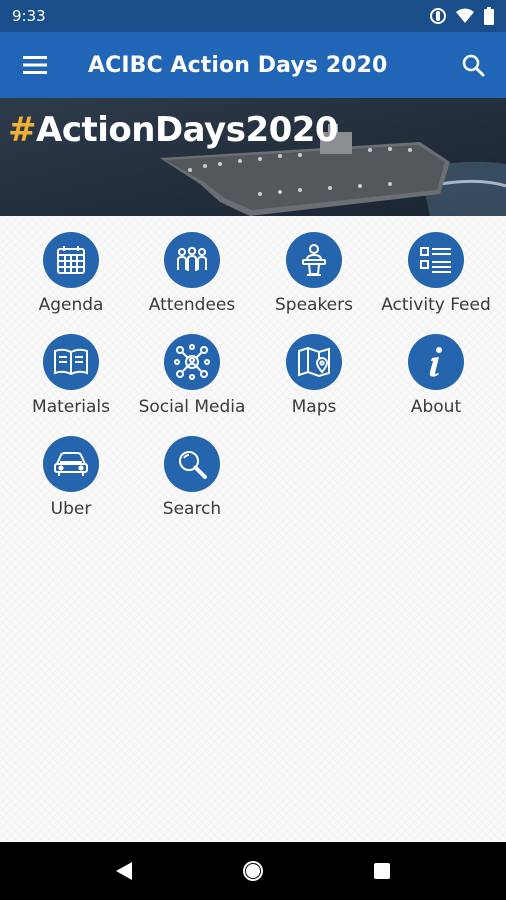  I want to click on tile-uber-circle, so click(71, 464).